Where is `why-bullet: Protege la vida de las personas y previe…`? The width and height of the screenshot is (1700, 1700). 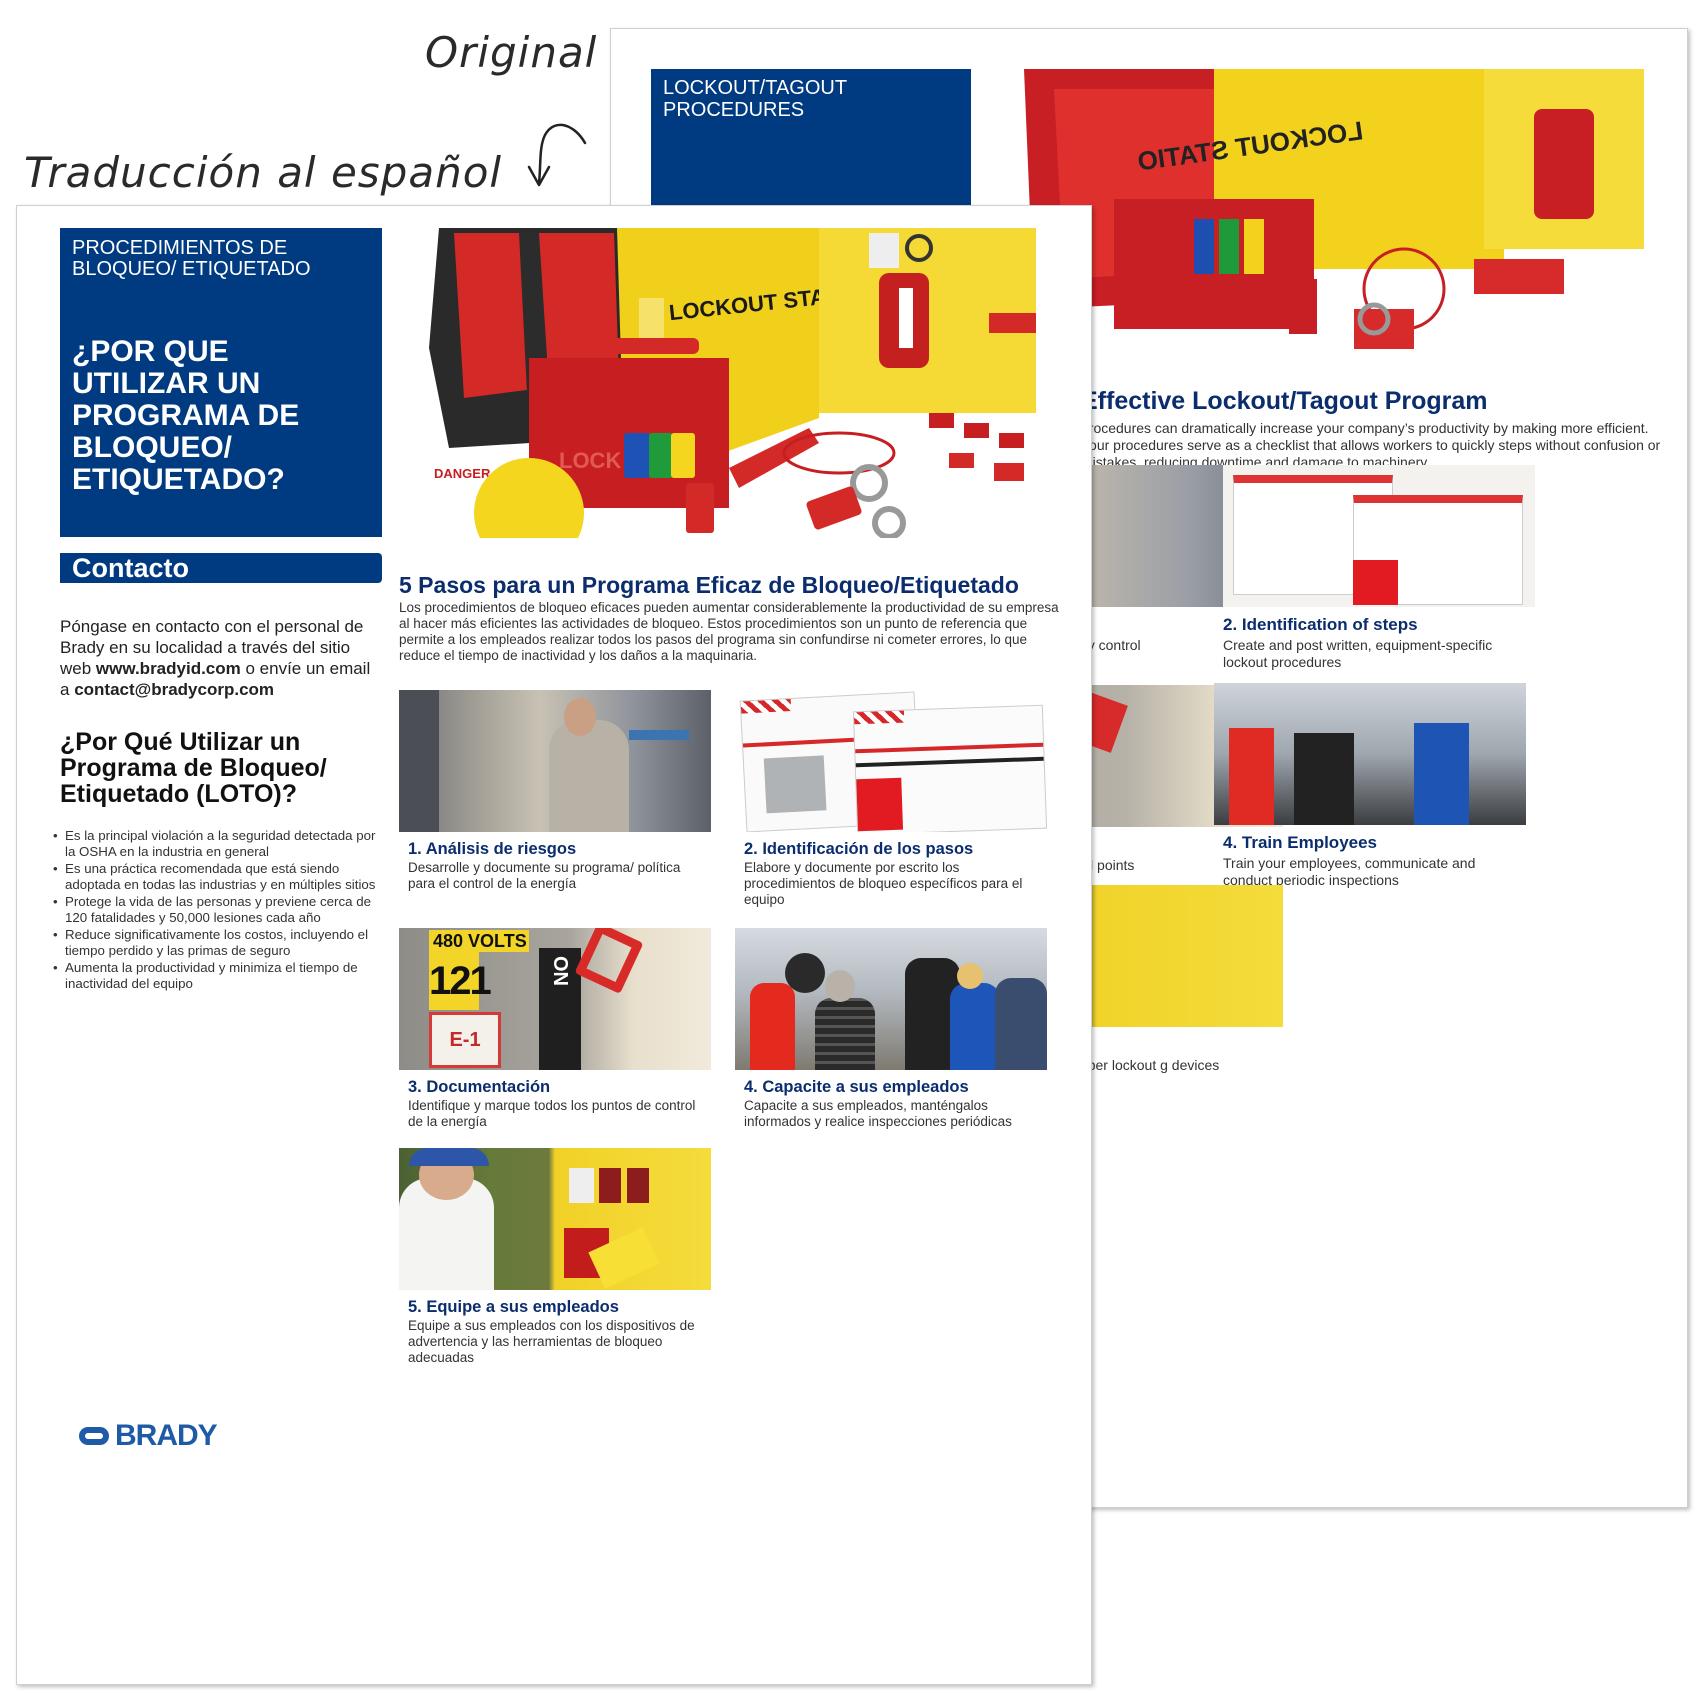
why-bullet: Protege la vida de las personas y previe… is located at coordinates (218, 909).